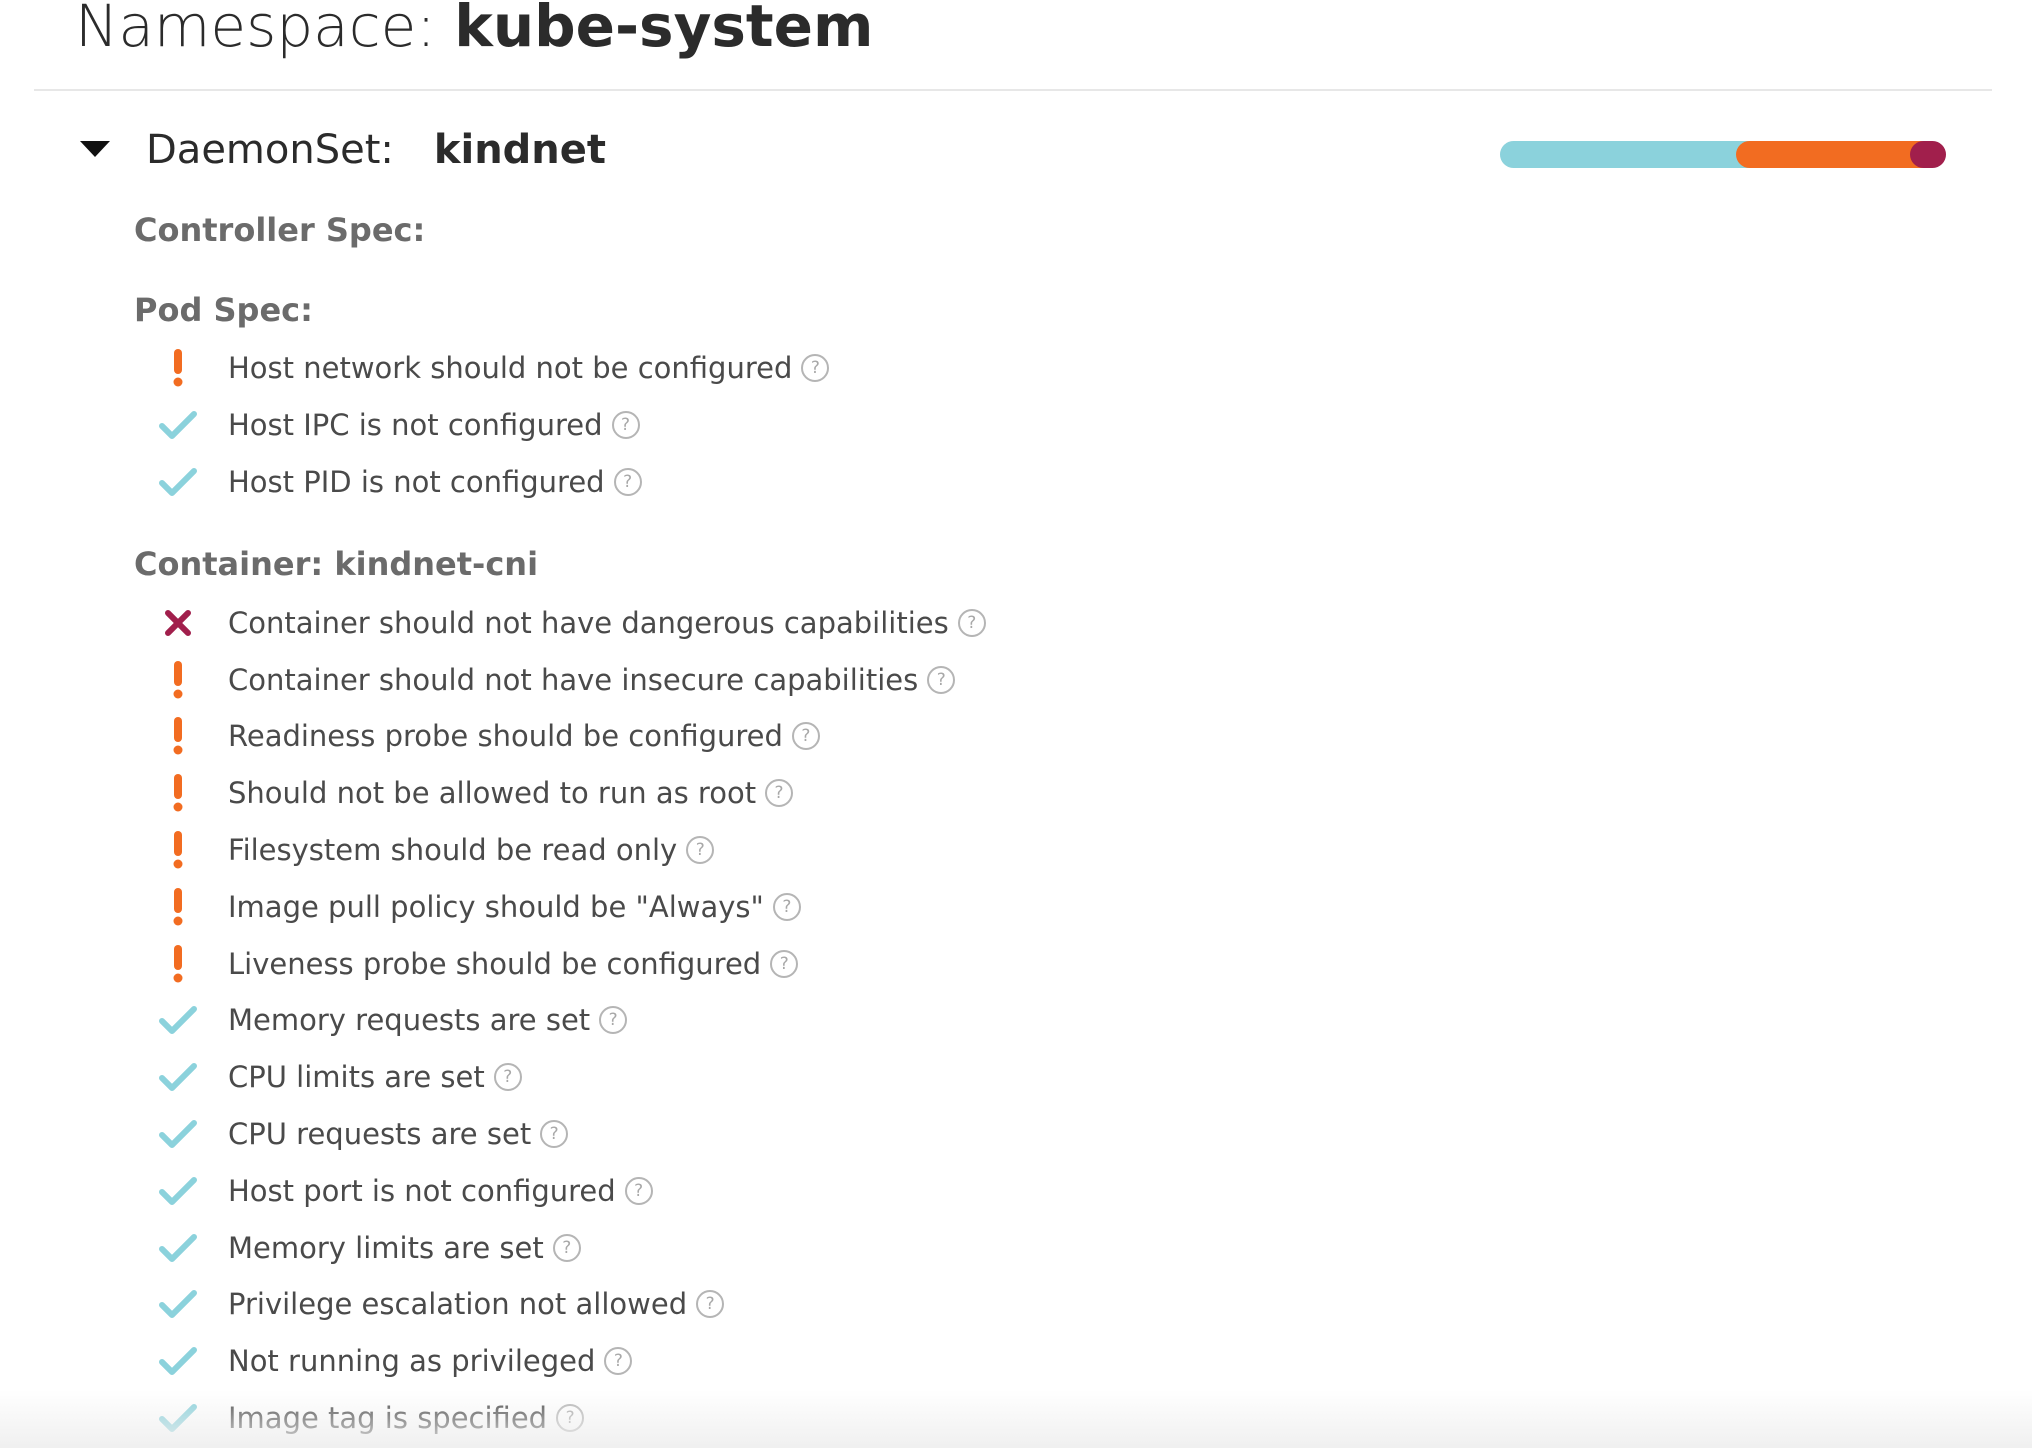  Describe the element at coordinates (664, 30) in the screenshot. I see `namespace-name: kube-system` at that location.